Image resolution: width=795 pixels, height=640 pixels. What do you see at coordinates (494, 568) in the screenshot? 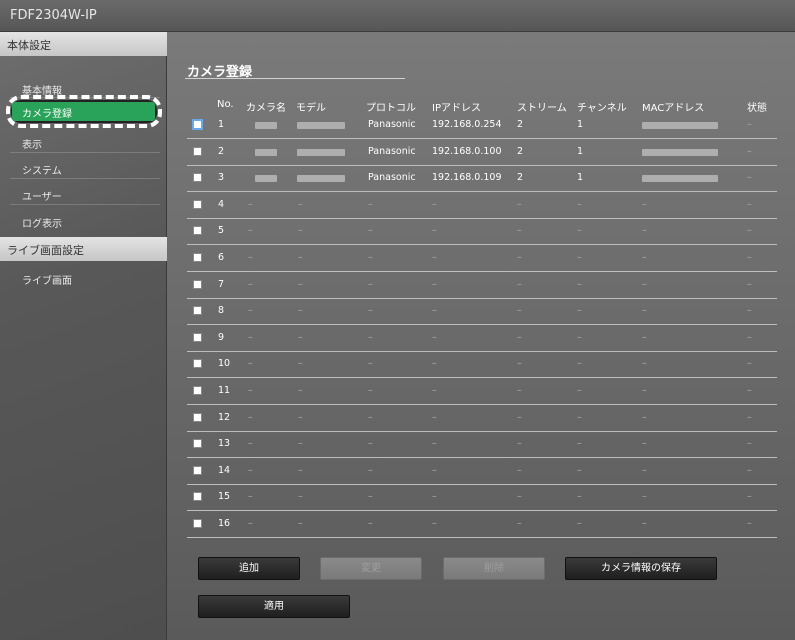
I see `delete-button: 削除` at bounding box center [494, 568].